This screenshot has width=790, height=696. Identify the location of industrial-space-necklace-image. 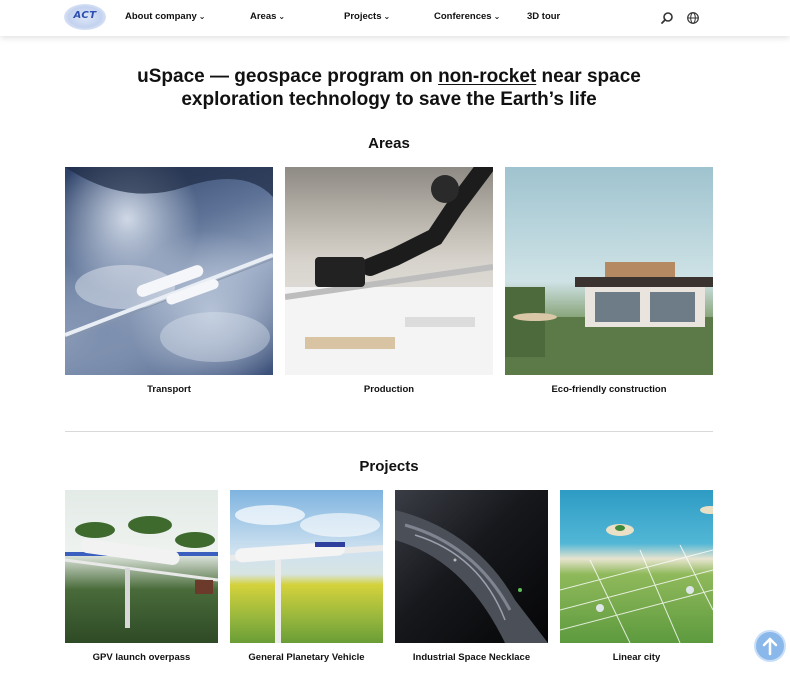
(471, 566).